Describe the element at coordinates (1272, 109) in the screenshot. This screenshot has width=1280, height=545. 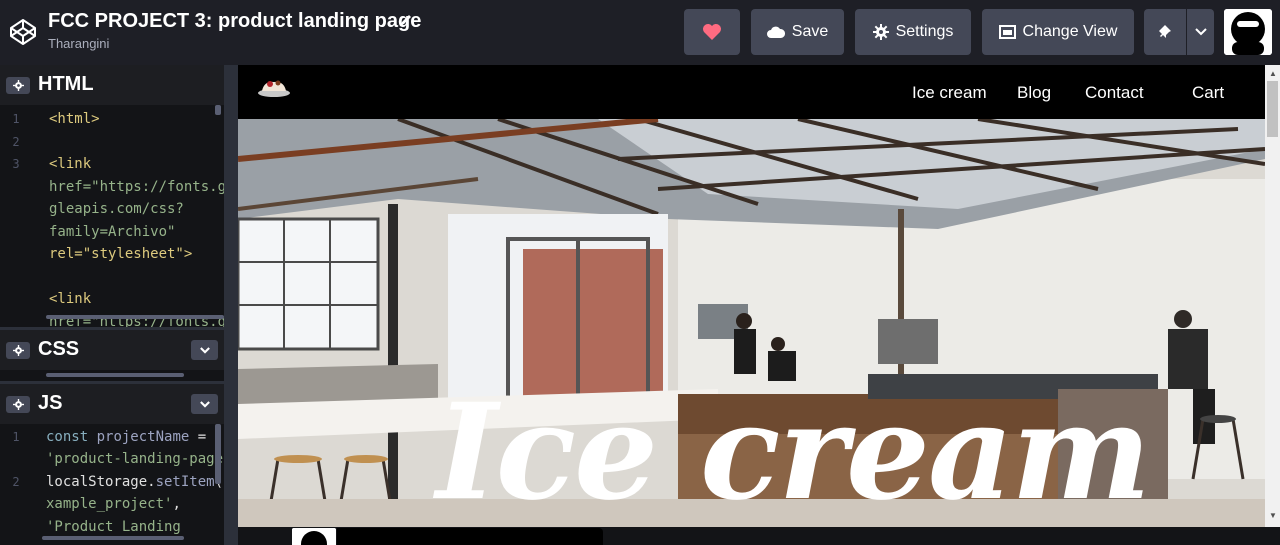
I see `vertical-scroll-thumb` at that location.